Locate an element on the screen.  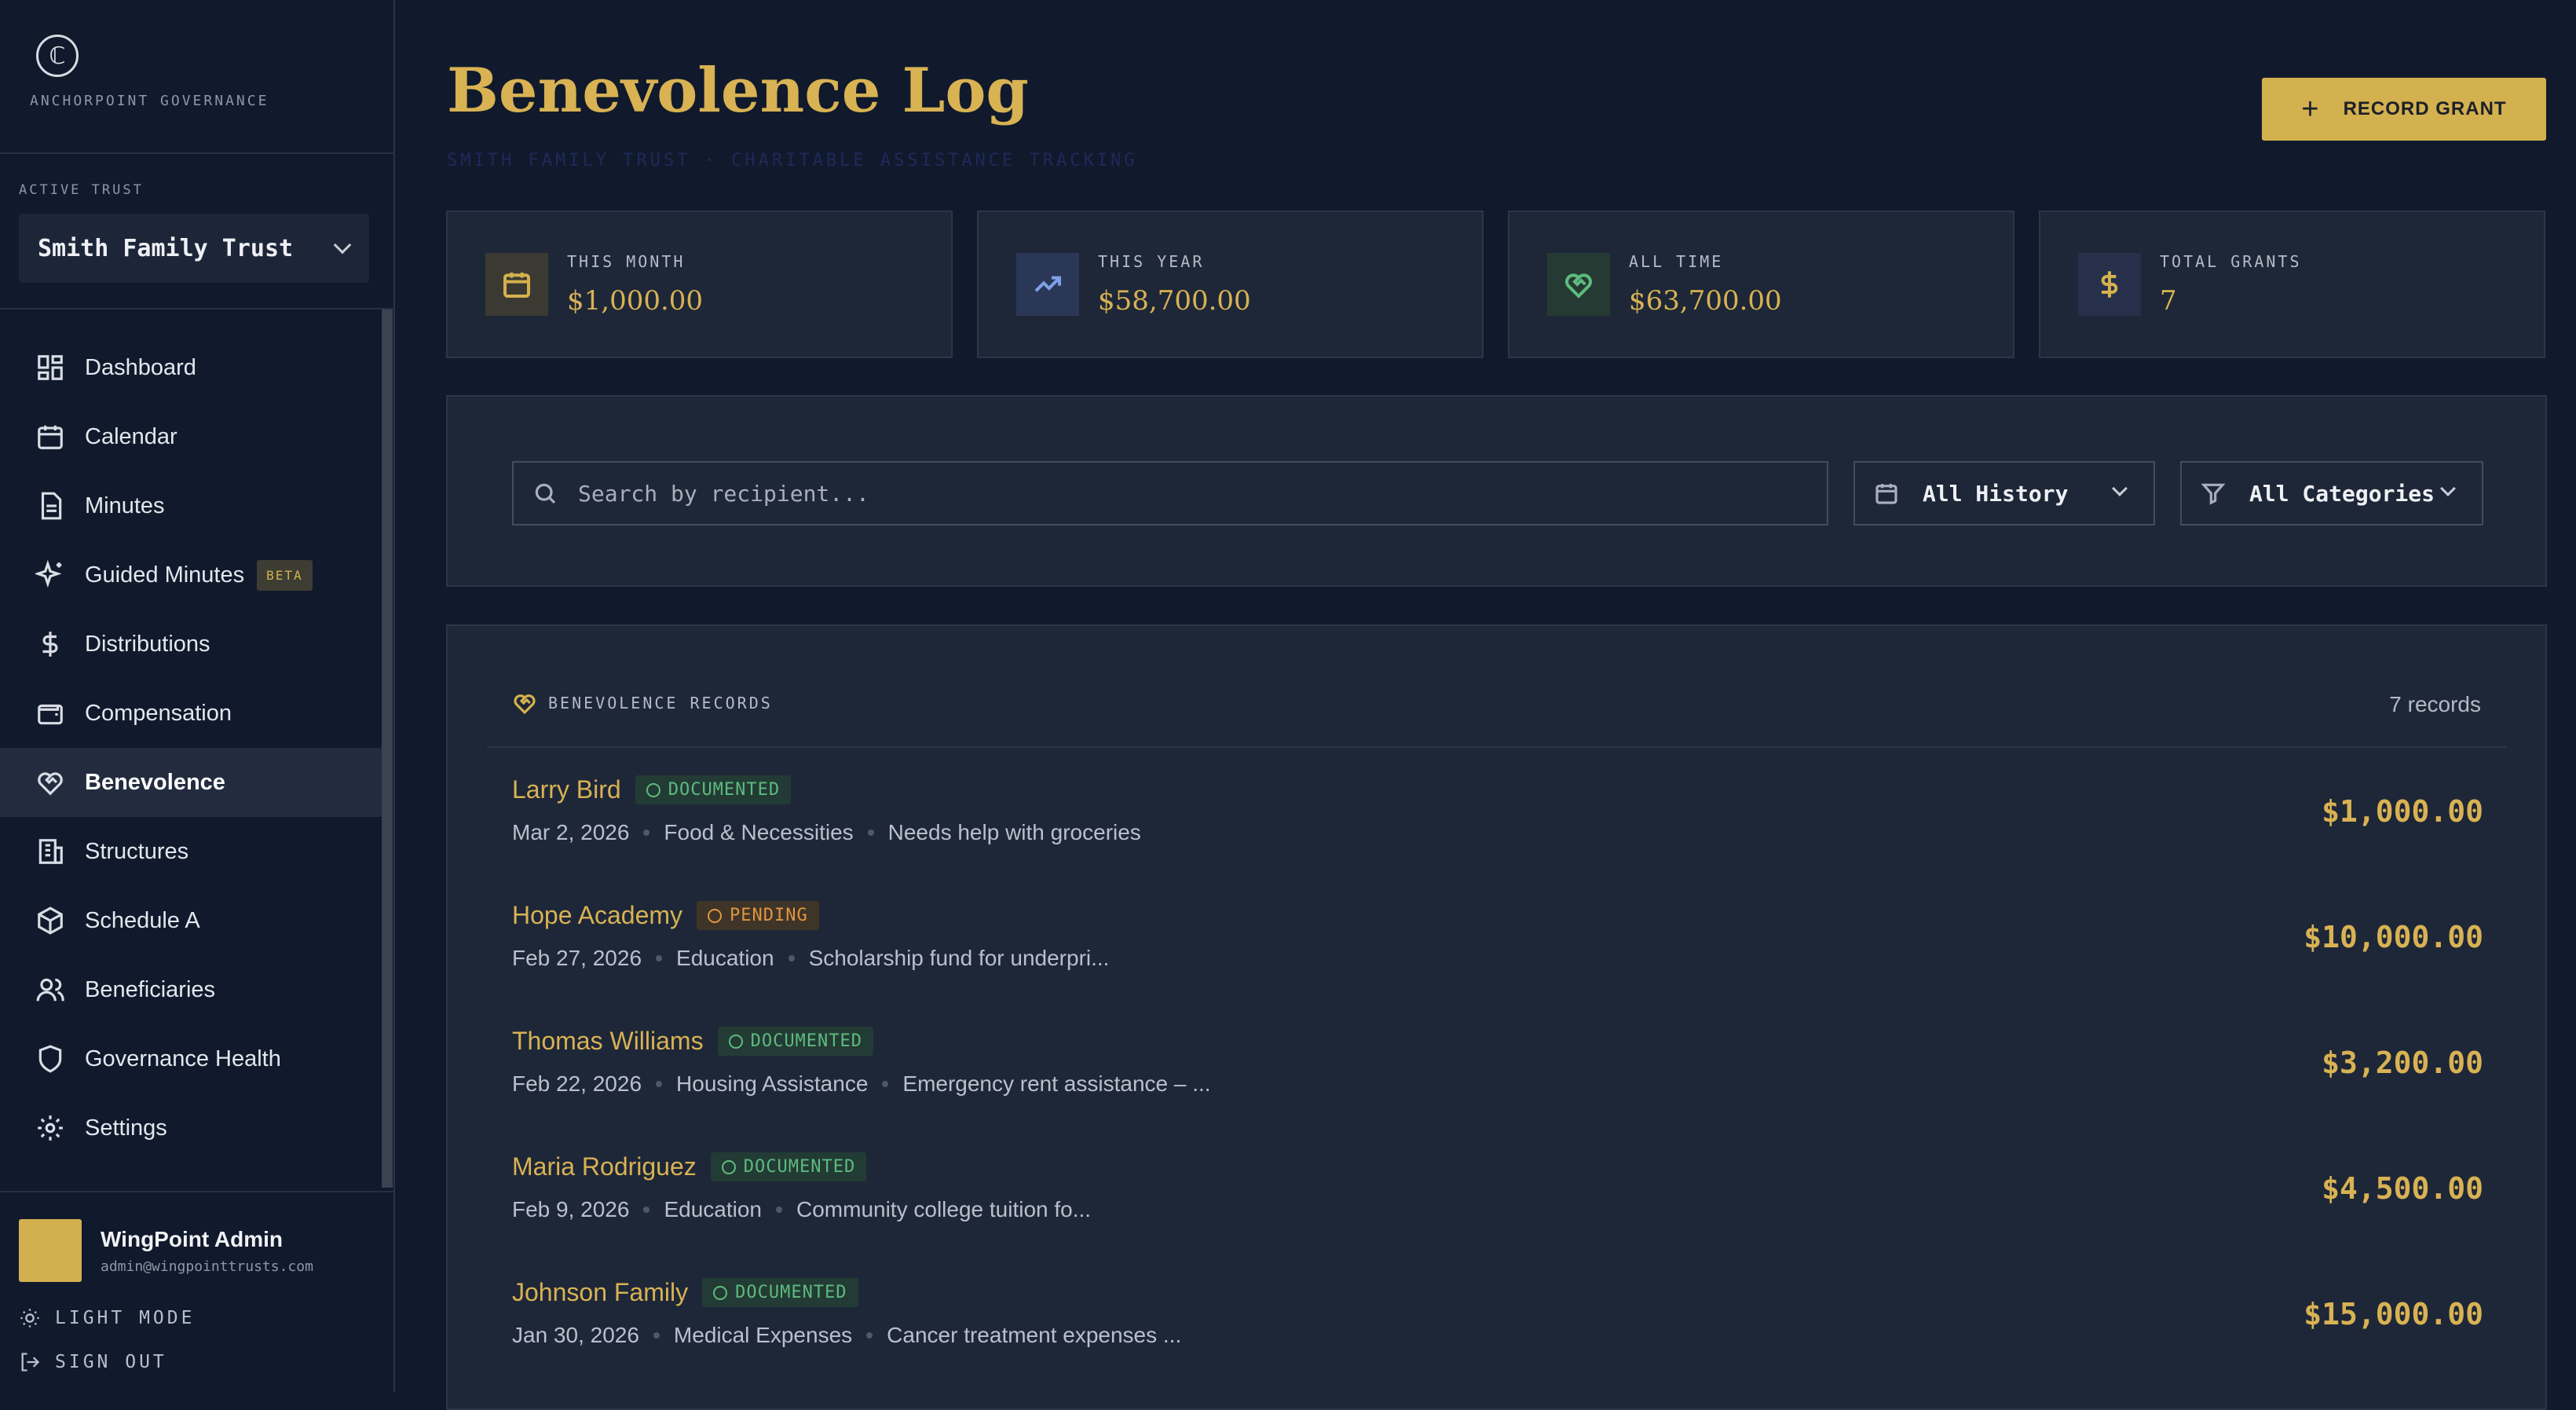
sidebar-scrollbar is located at coordinates (388, 748).